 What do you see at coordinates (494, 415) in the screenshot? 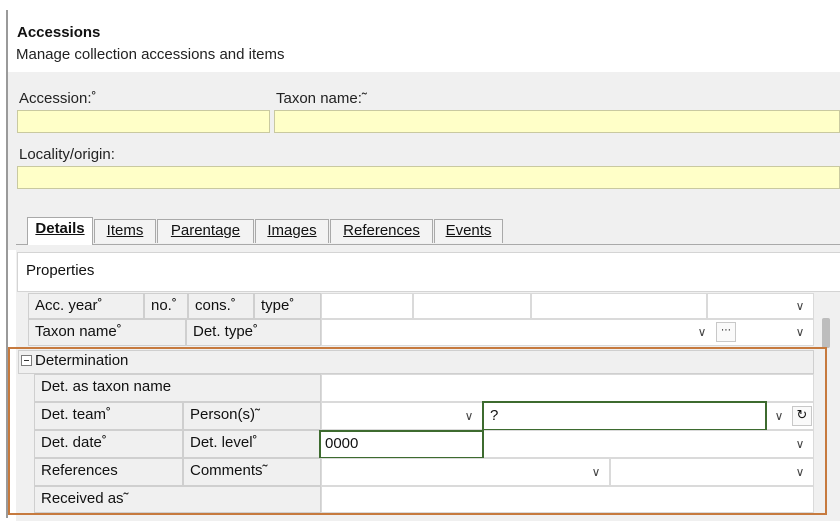
I see `persons-value: ?` at bounding box center [494, 415].